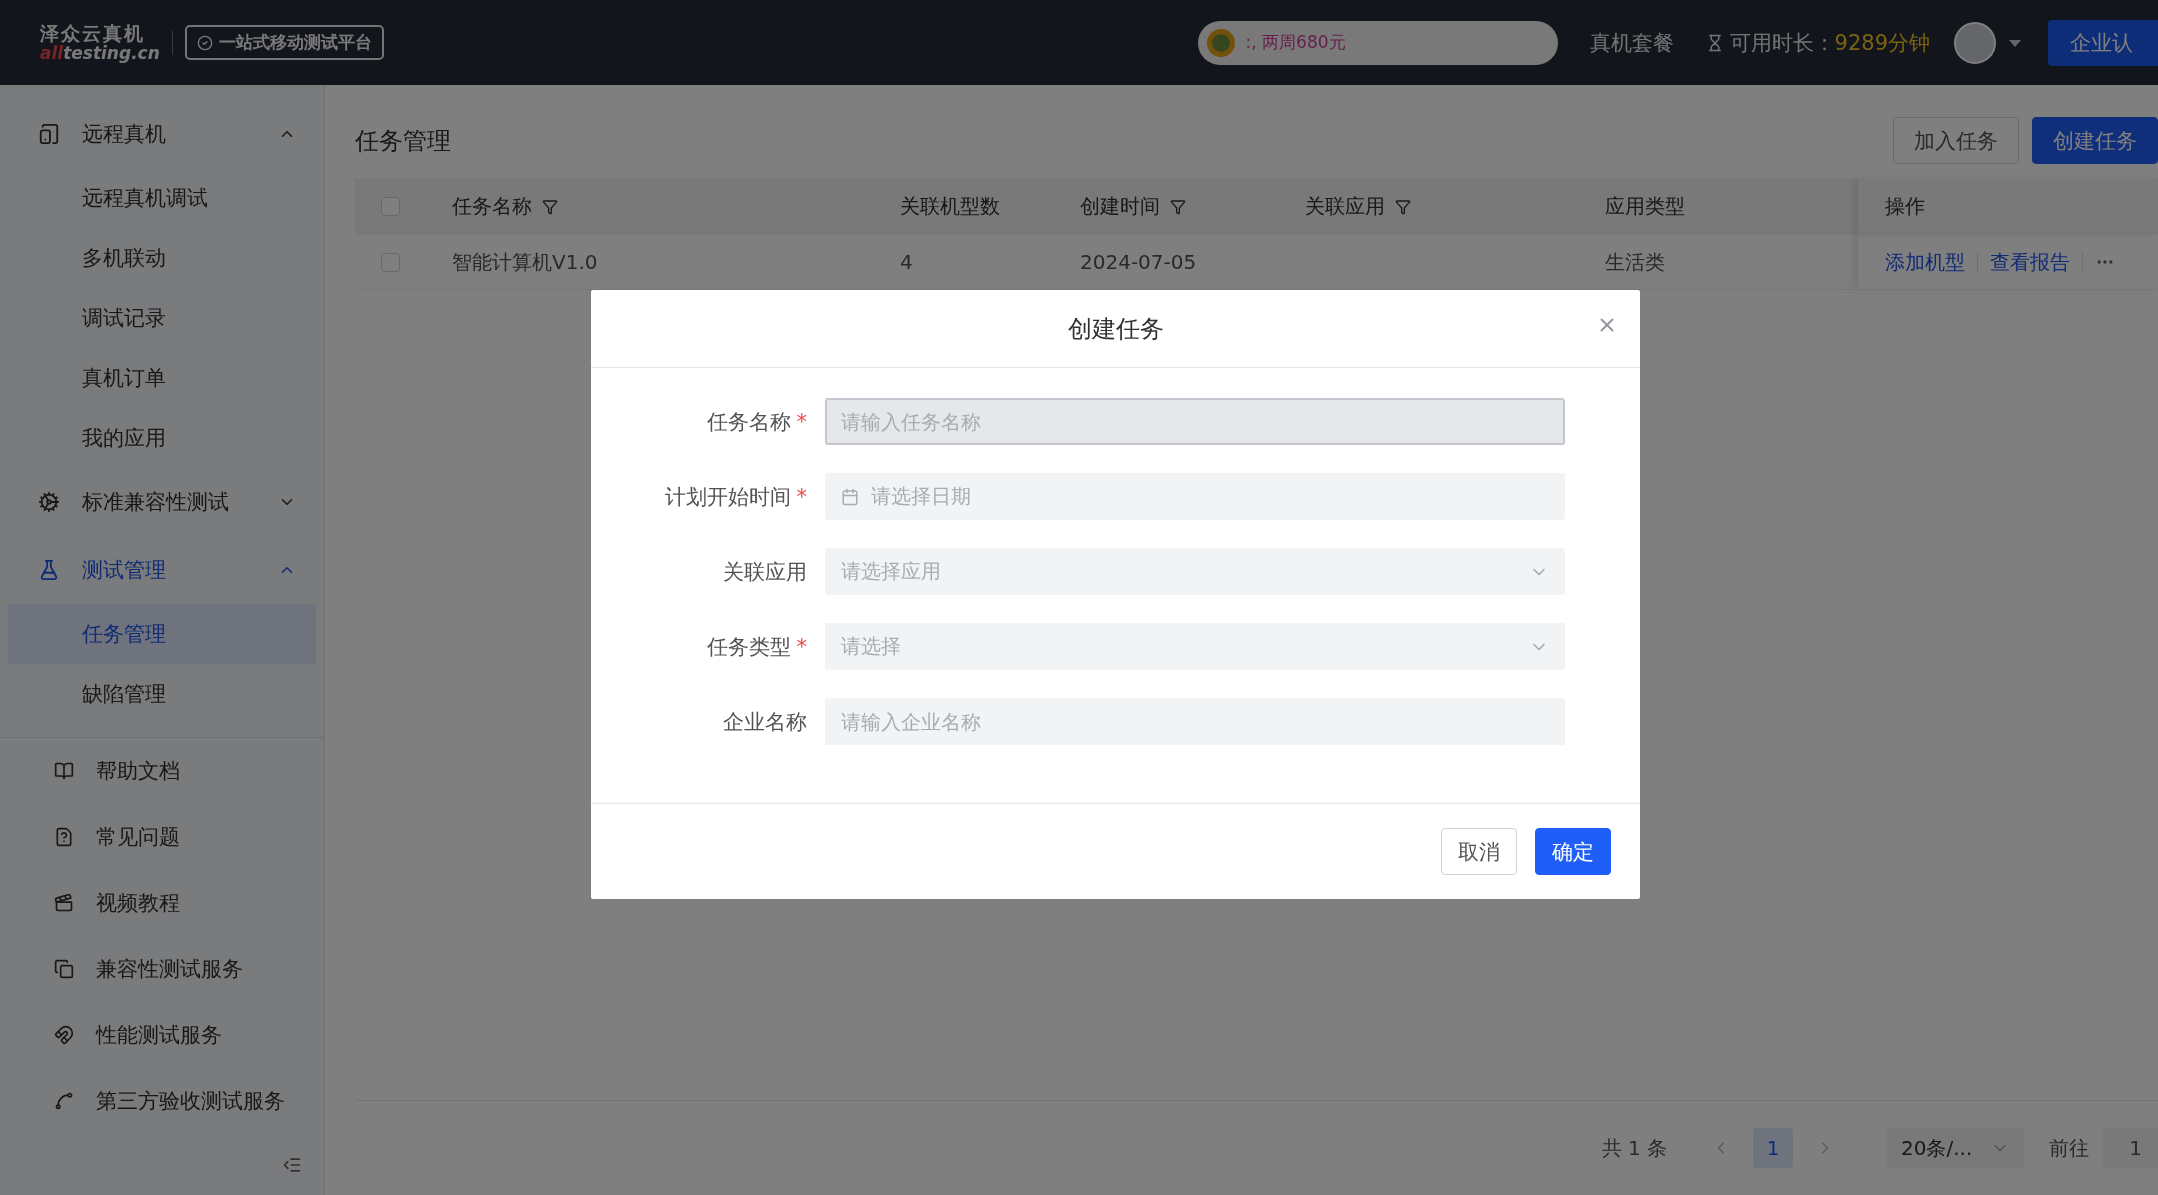  Describe the element at coordinates (162, 318) in the screenshot. I see `sidebar-item: 调试记录` at that location.